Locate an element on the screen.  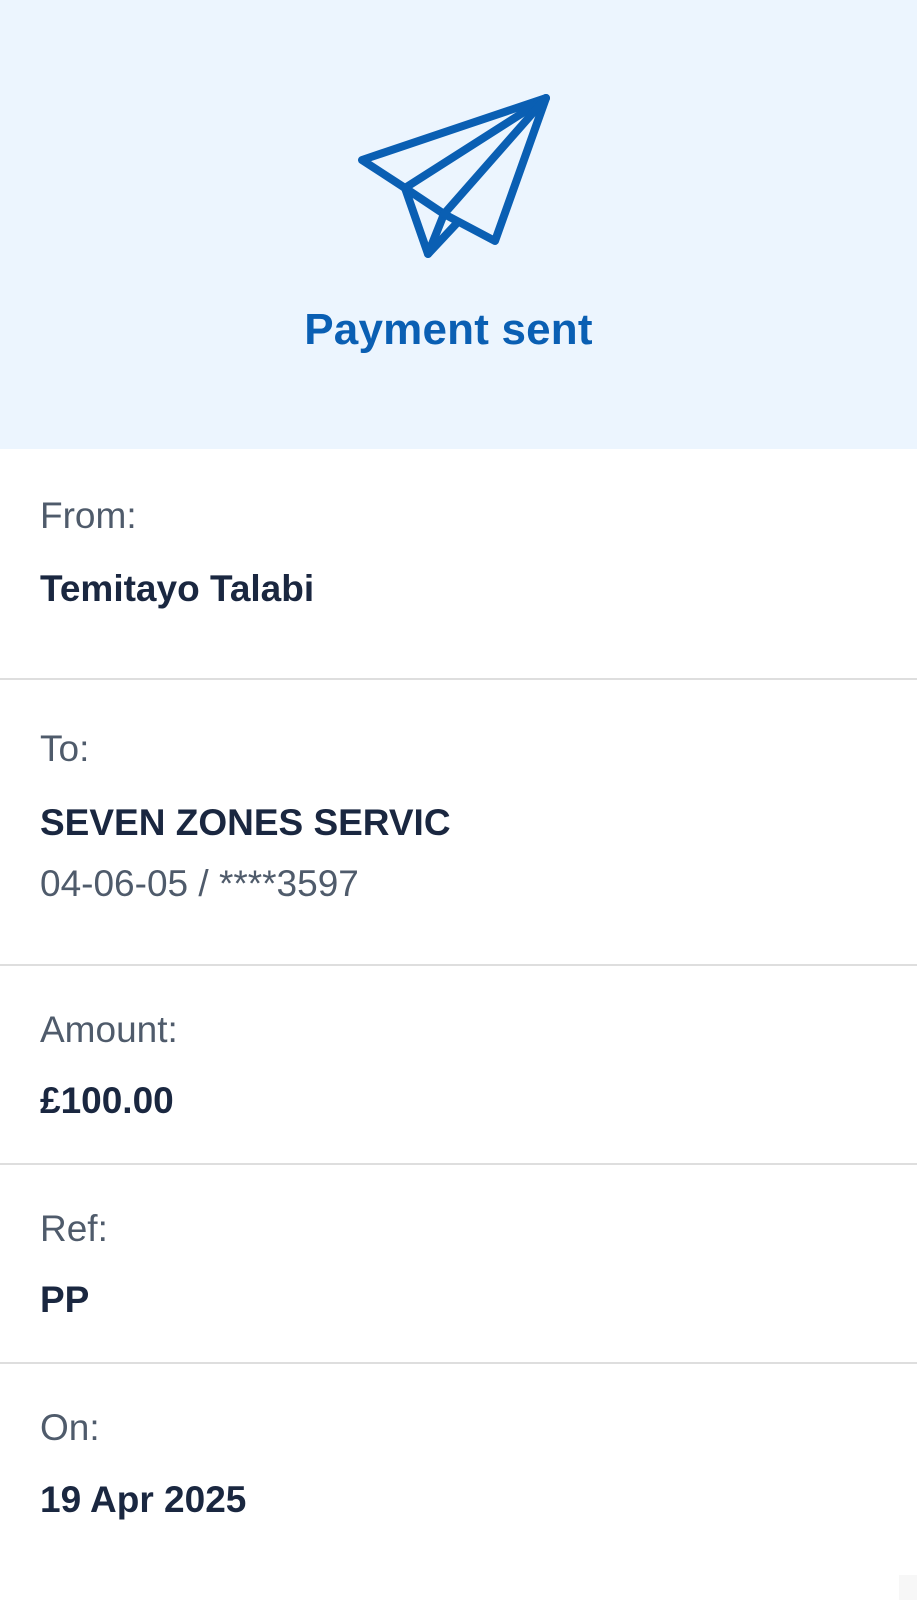
date-value: 19 Apr 2025 is located at coordinates (143, 1499).